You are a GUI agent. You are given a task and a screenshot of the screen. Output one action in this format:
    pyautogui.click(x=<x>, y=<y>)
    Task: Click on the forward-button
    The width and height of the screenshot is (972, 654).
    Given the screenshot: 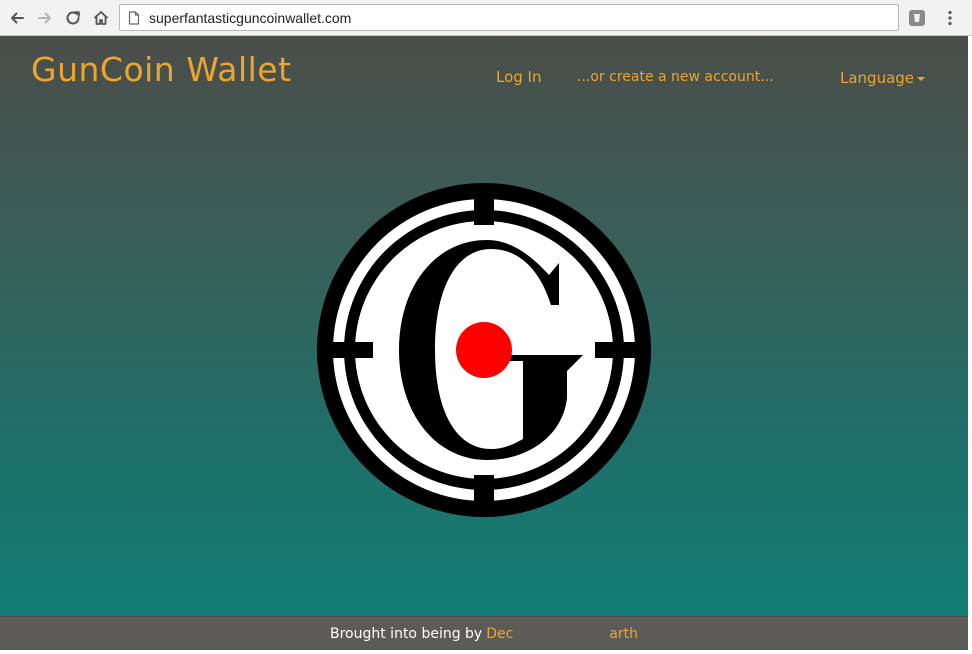 What is the action you would take?
    pyautogui.click(x=45, y=18)
    